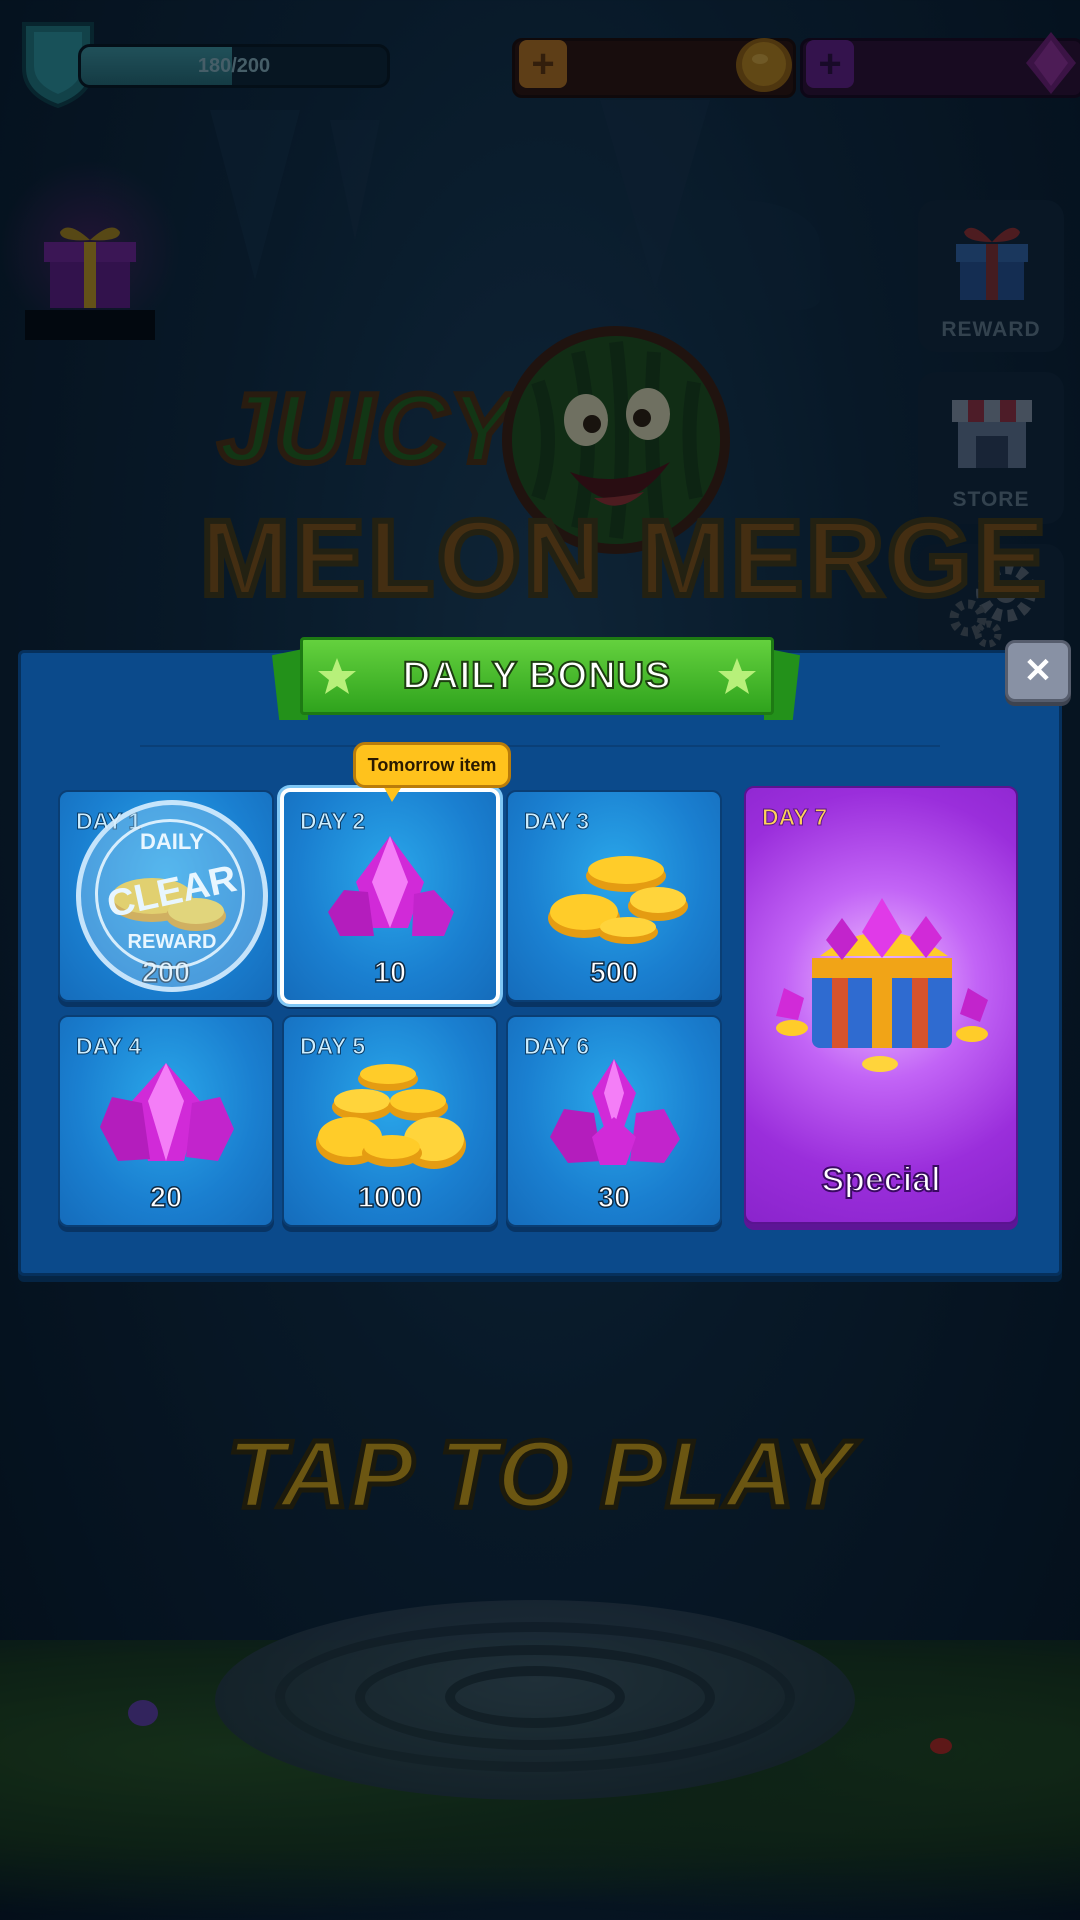  I want to click on day-label: DAY 4, so click(108, 1046).